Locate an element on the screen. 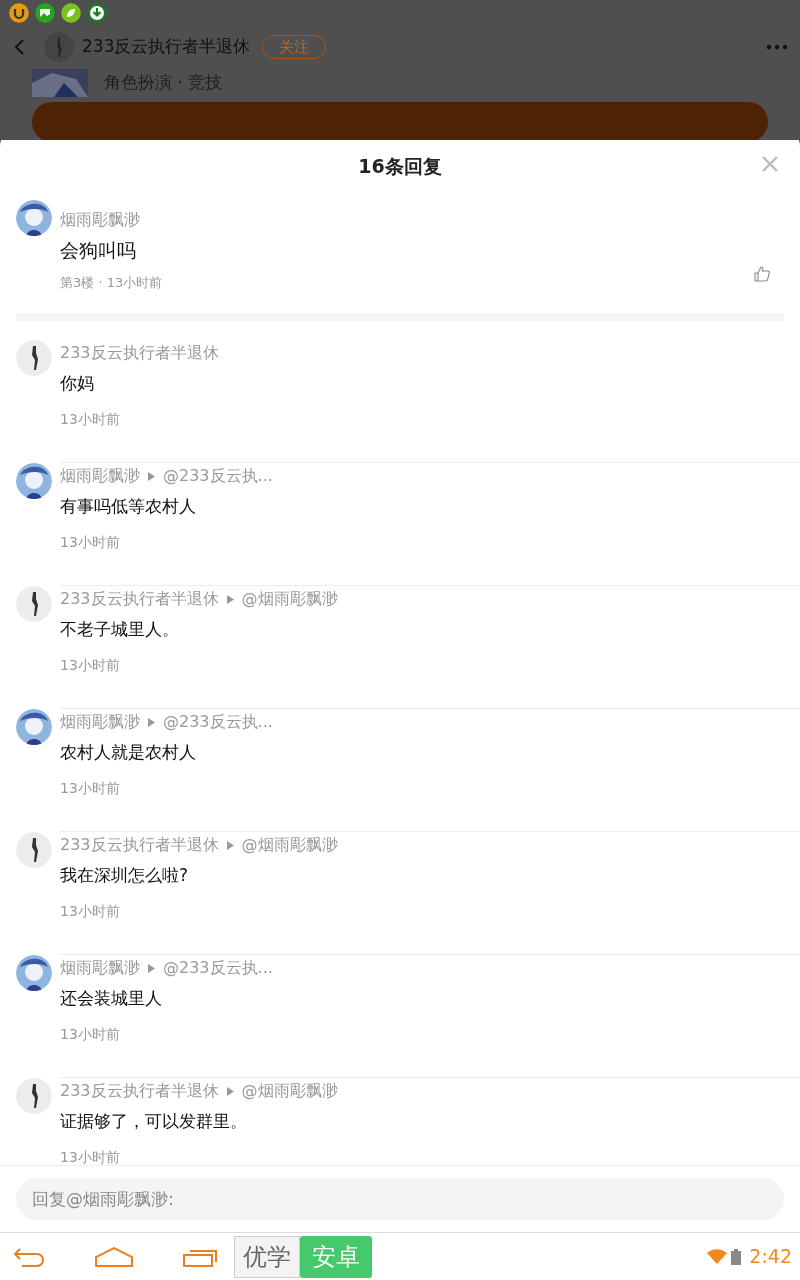 Image resolution: width=800 pixels, height=1280 pixels. close-icon is located at coordinates (770, 164).